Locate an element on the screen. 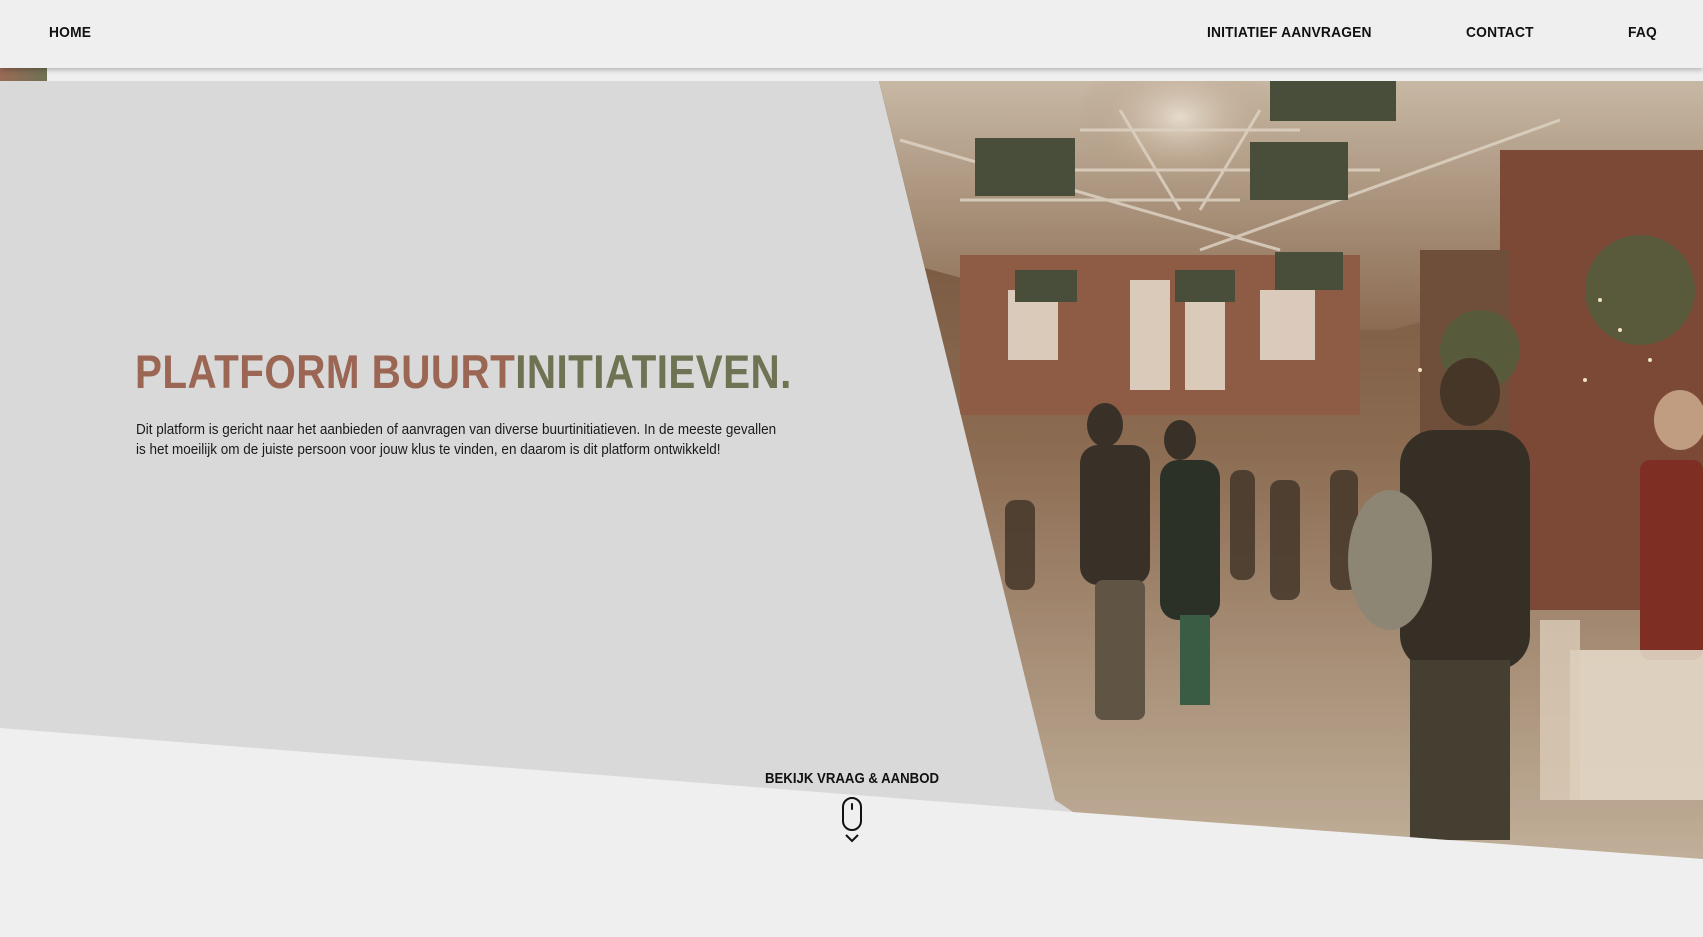 The image size is (1703, 937). mouse-scroll-icon is located at coordinates (852, 814).